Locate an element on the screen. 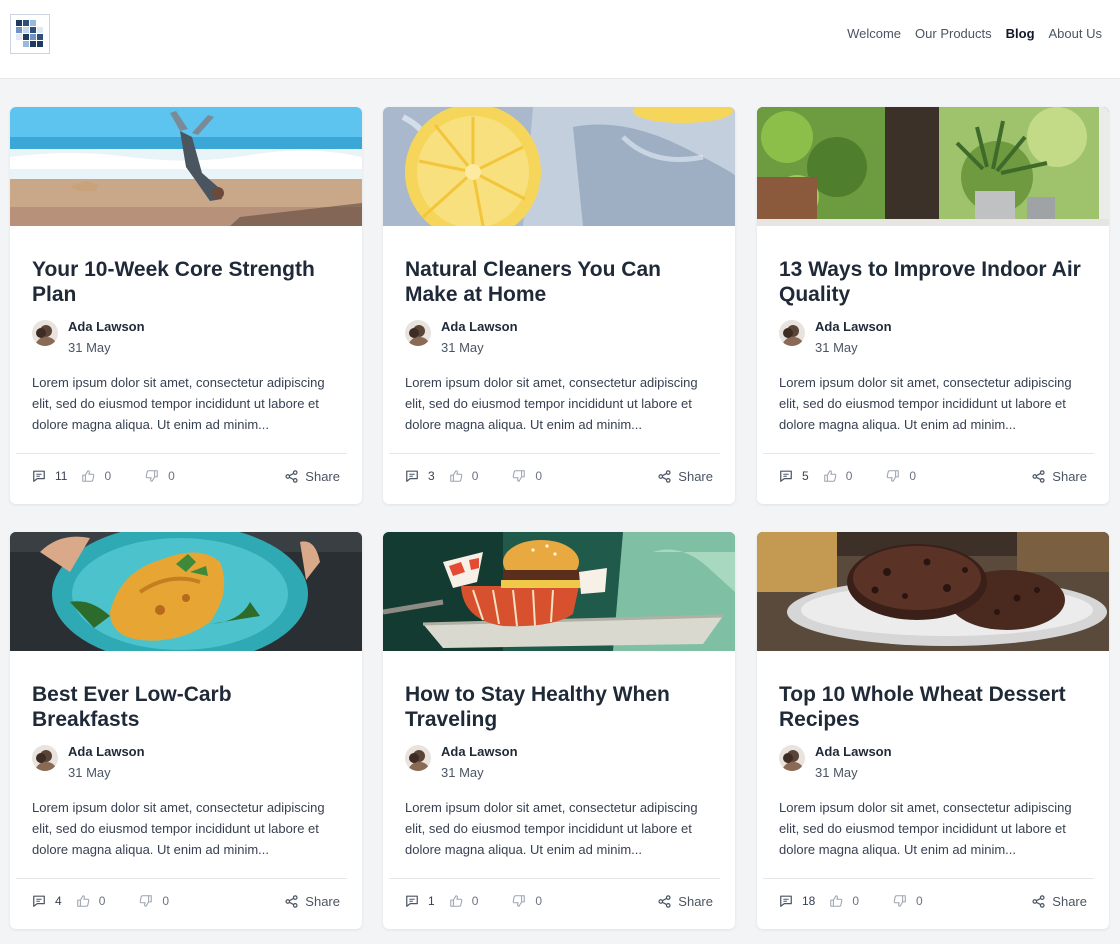 This screenshot has height=944, width=1120. post-title: Best Ever Low-Carb Breakfasts is located at coordinates (186, 707).